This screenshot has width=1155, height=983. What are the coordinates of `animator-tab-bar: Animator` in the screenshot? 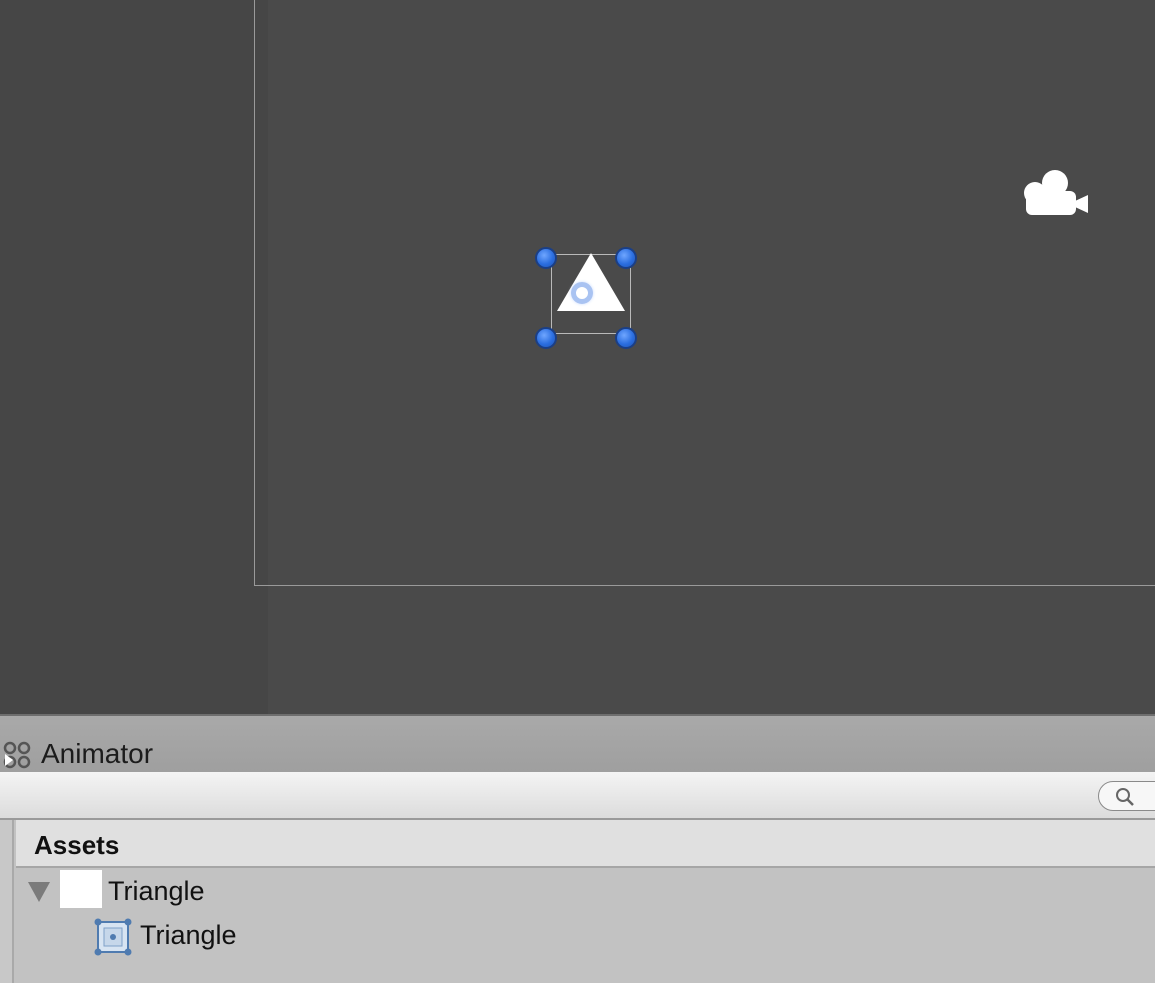 It's located at (577, 743).